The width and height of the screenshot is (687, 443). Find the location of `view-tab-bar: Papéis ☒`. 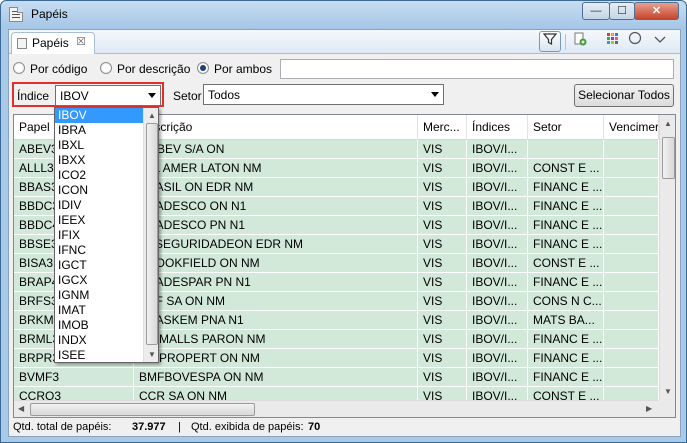

view-tab-bar: Papéis ☒ is located at coordinates (344, 42).